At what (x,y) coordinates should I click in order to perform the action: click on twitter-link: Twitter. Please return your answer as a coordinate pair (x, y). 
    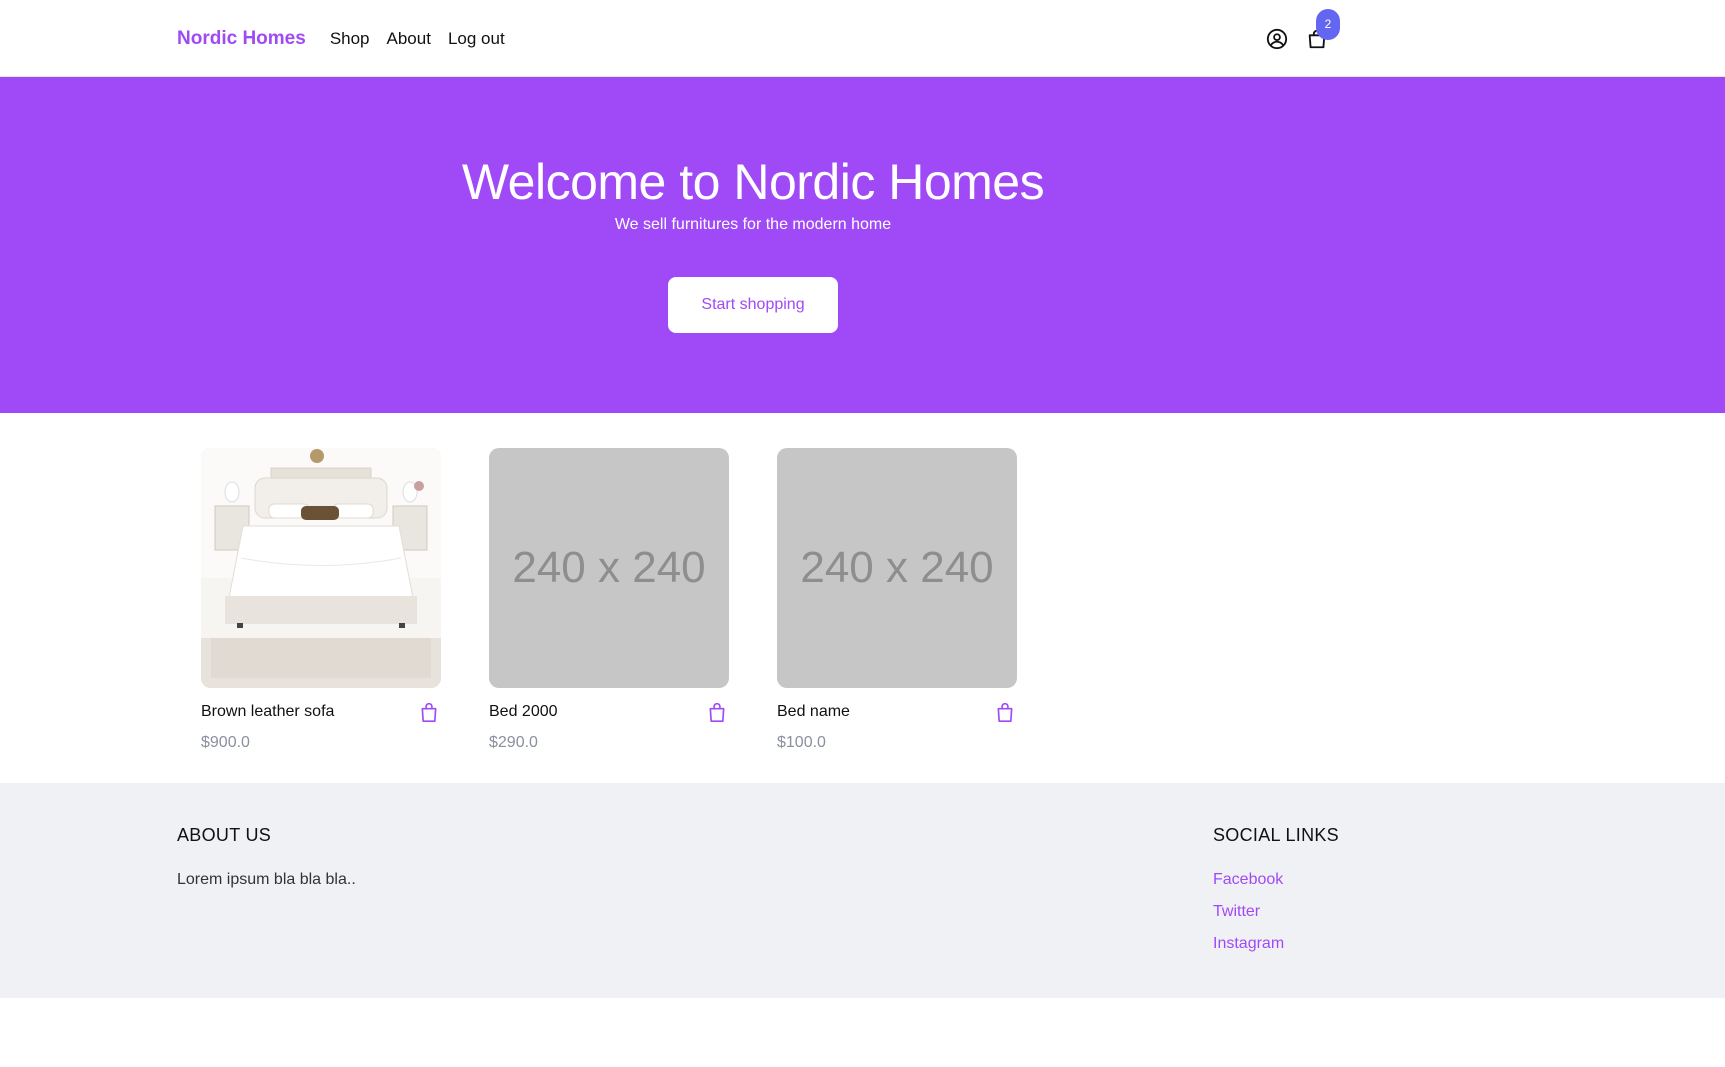
    Looking at the image, I should click on (1276, 912).